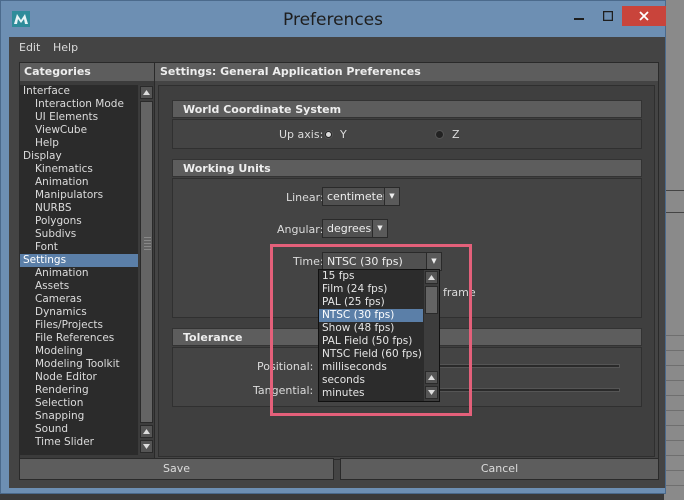  What do you see at coordinates (79, 143) in the screenshot?
I see `category-item: Help` at bounding box center [79, 143].